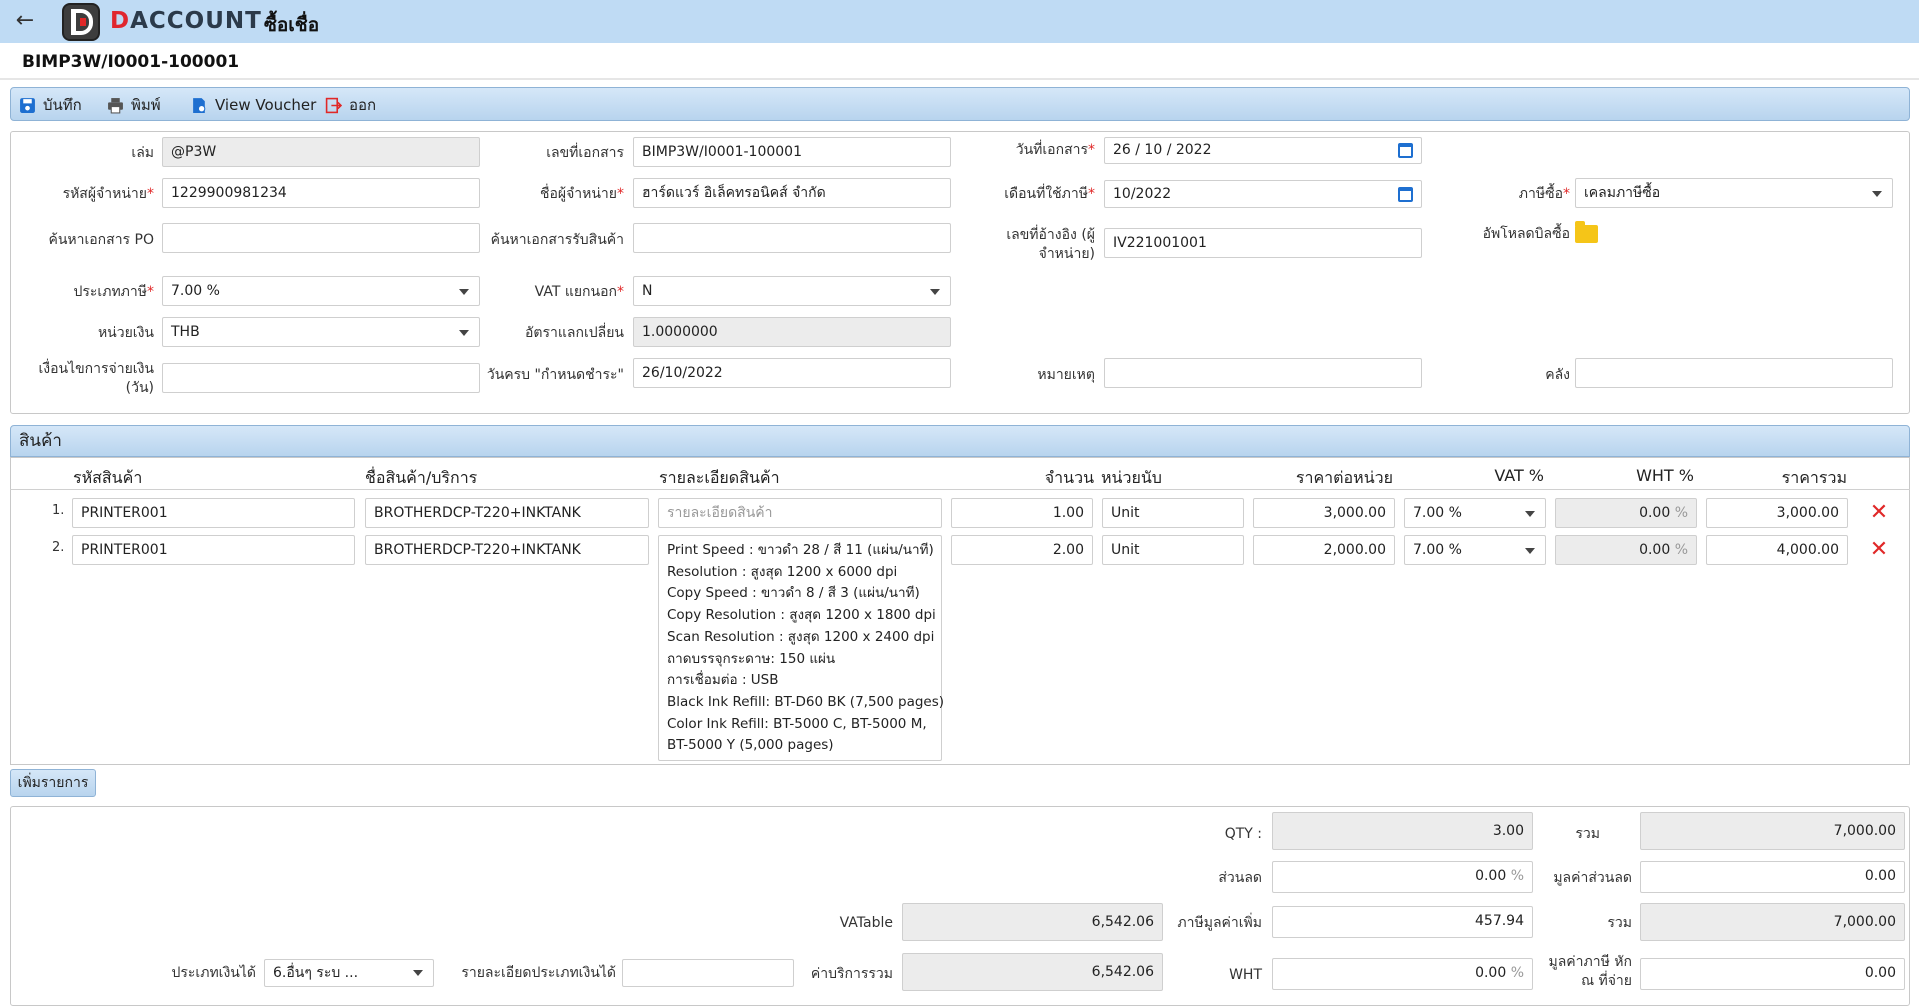 Image resolution: width=1919 pixels, height=1006 pixels. I want to click on ref-label: เลขที่อ้างอิง (ผู้ จำหน่าย), so click(1022, 245).